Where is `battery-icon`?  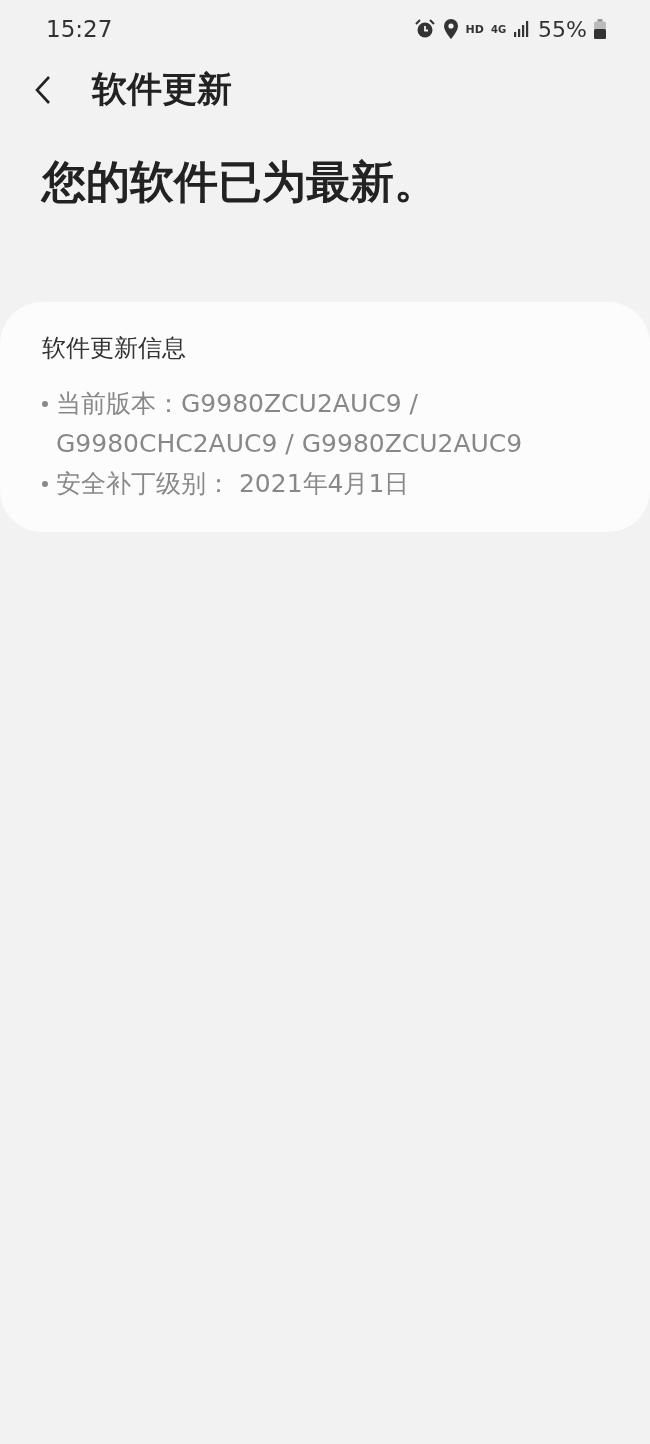
battery-icon is located at coordinates (600, 29).